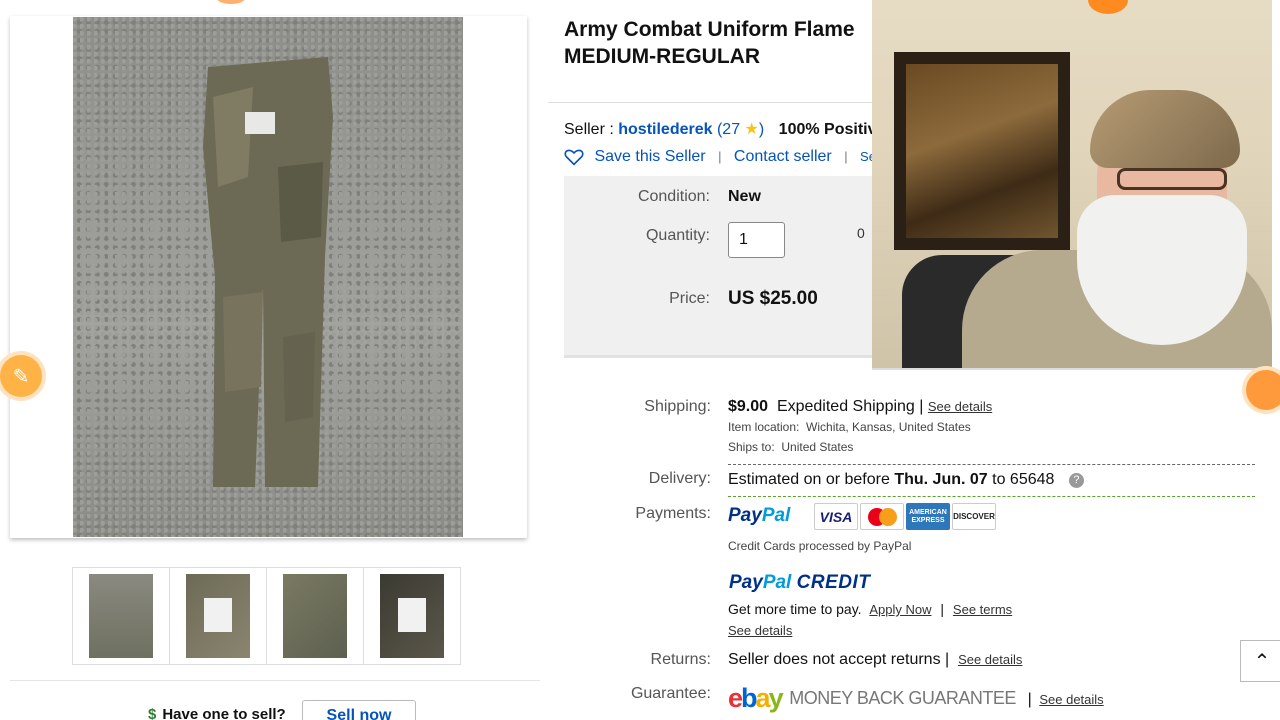  Describe the element at coordinates (795, 609) in the screenshot. I see `more-time-text: Get more time to pay.` at that location.